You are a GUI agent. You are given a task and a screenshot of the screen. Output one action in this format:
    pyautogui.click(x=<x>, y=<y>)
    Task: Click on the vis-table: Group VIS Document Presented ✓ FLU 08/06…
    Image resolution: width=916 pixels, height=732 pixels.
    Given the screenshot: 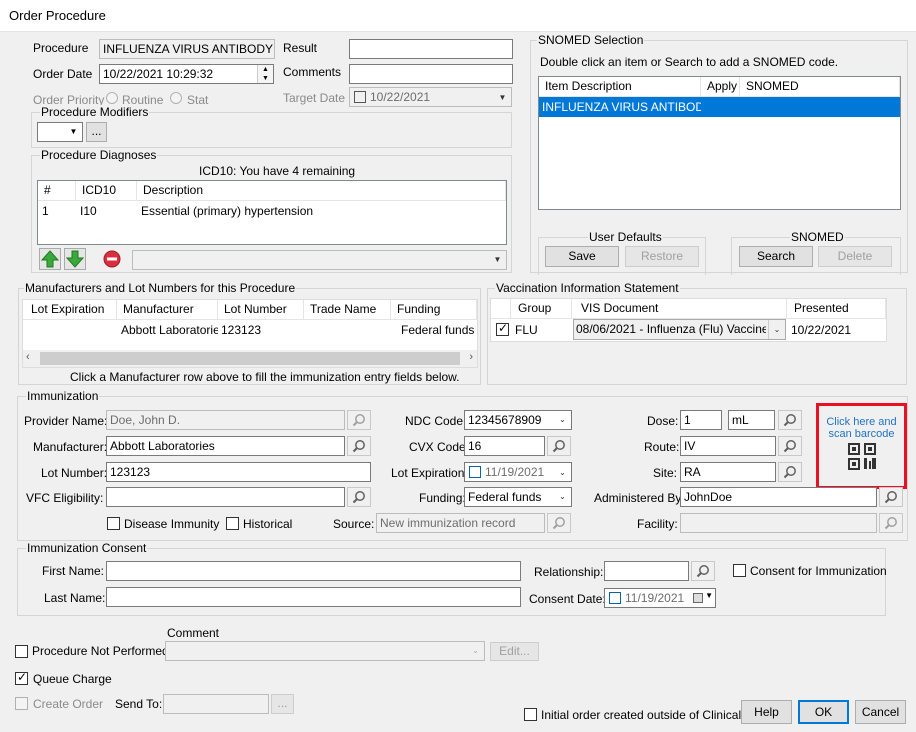 What is the action you would take?
    pyautogui.click(x=688, y=320)
    